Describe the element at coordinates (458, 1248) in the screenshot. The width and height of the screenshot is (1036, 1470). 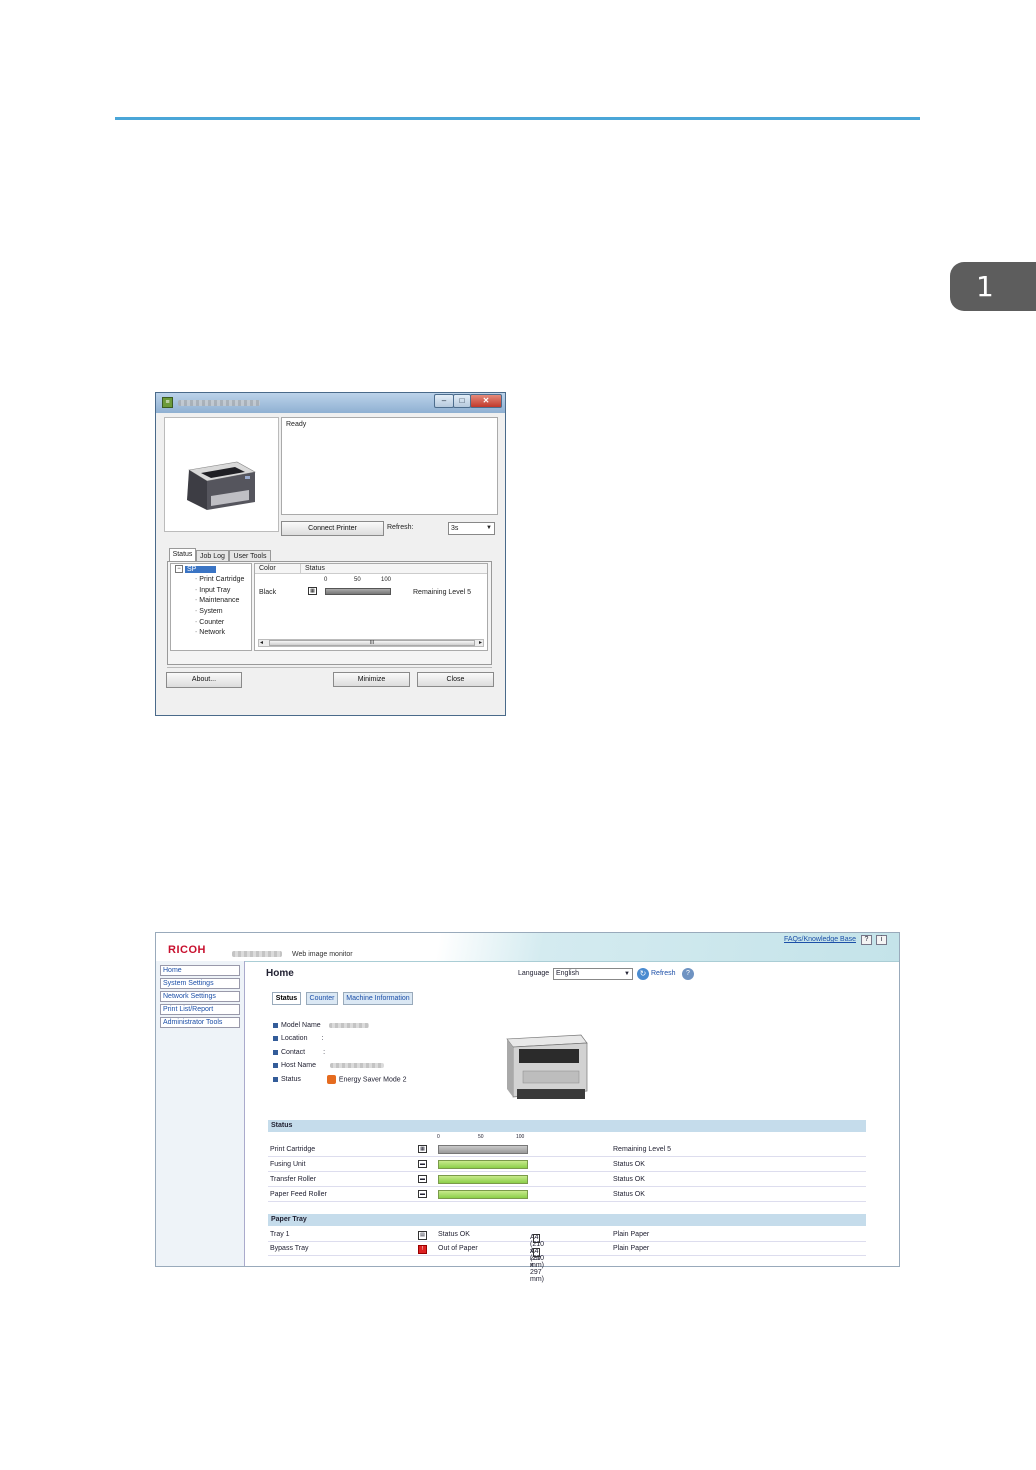
I see `tray-state: Out of Paper` at that location.